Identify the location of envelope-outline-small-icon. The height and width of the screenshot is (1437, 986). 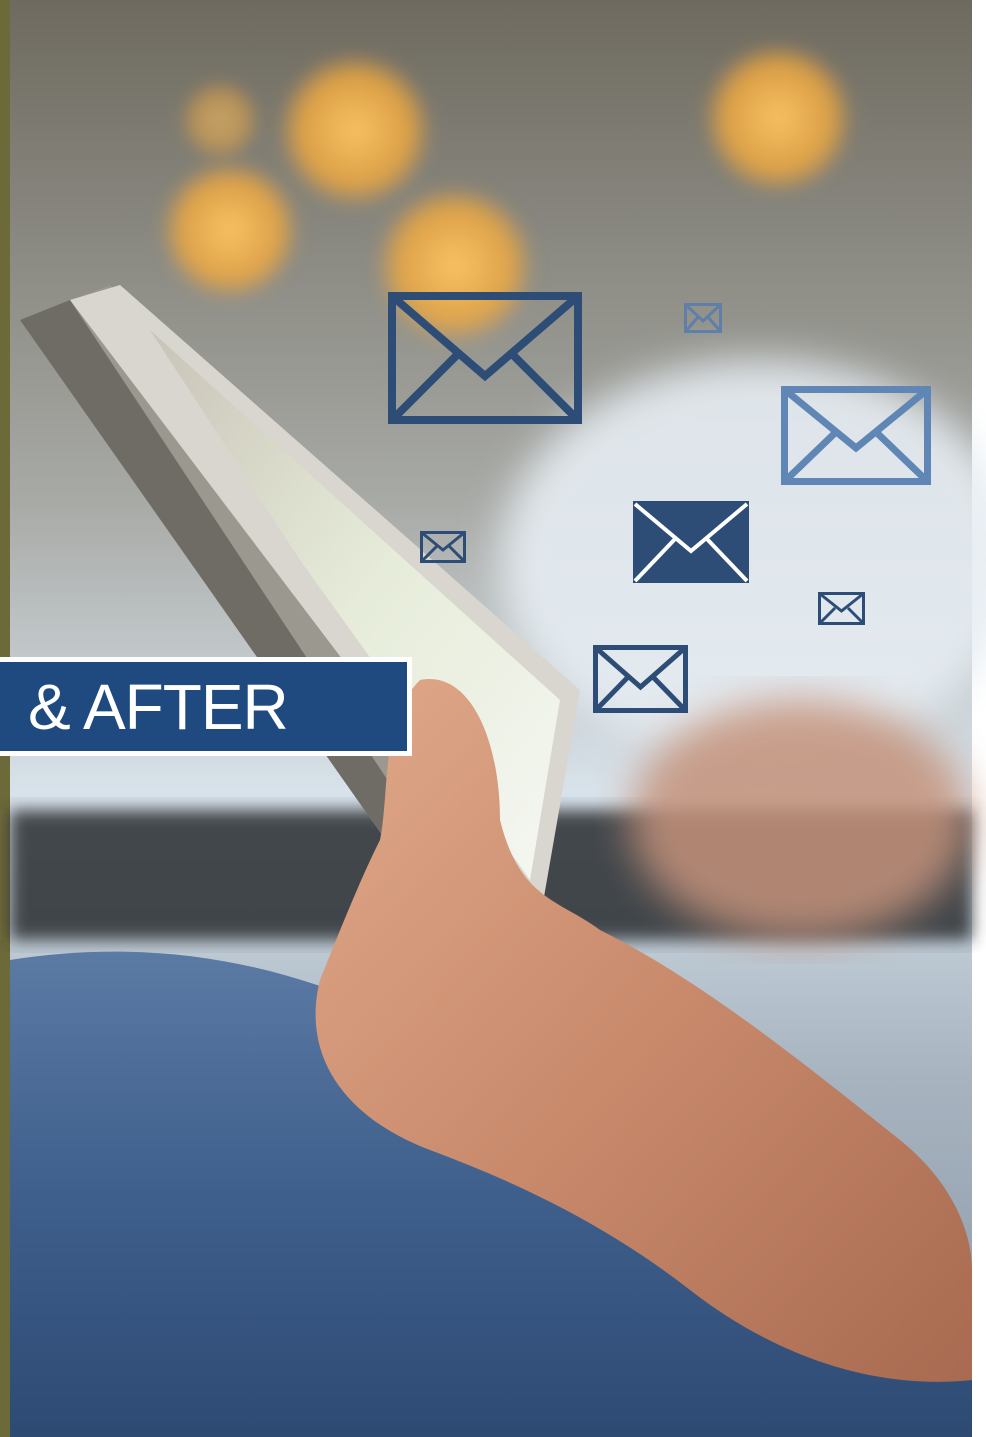
(703, 318).